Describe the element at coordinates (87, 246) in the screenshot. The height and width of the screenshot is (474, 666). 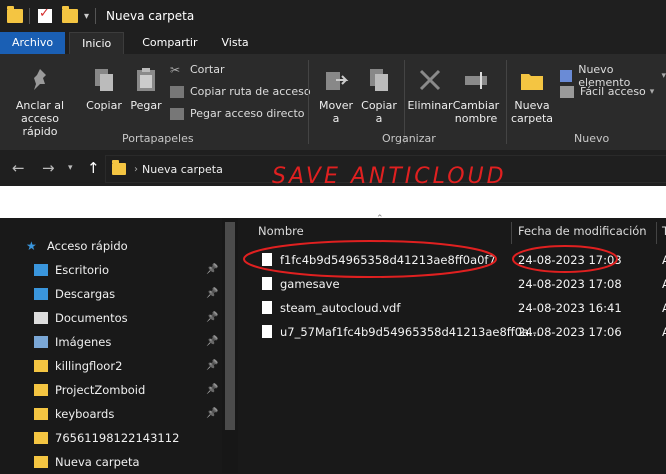
I see `sidebar-item-label: Acceso rápido` at that location.